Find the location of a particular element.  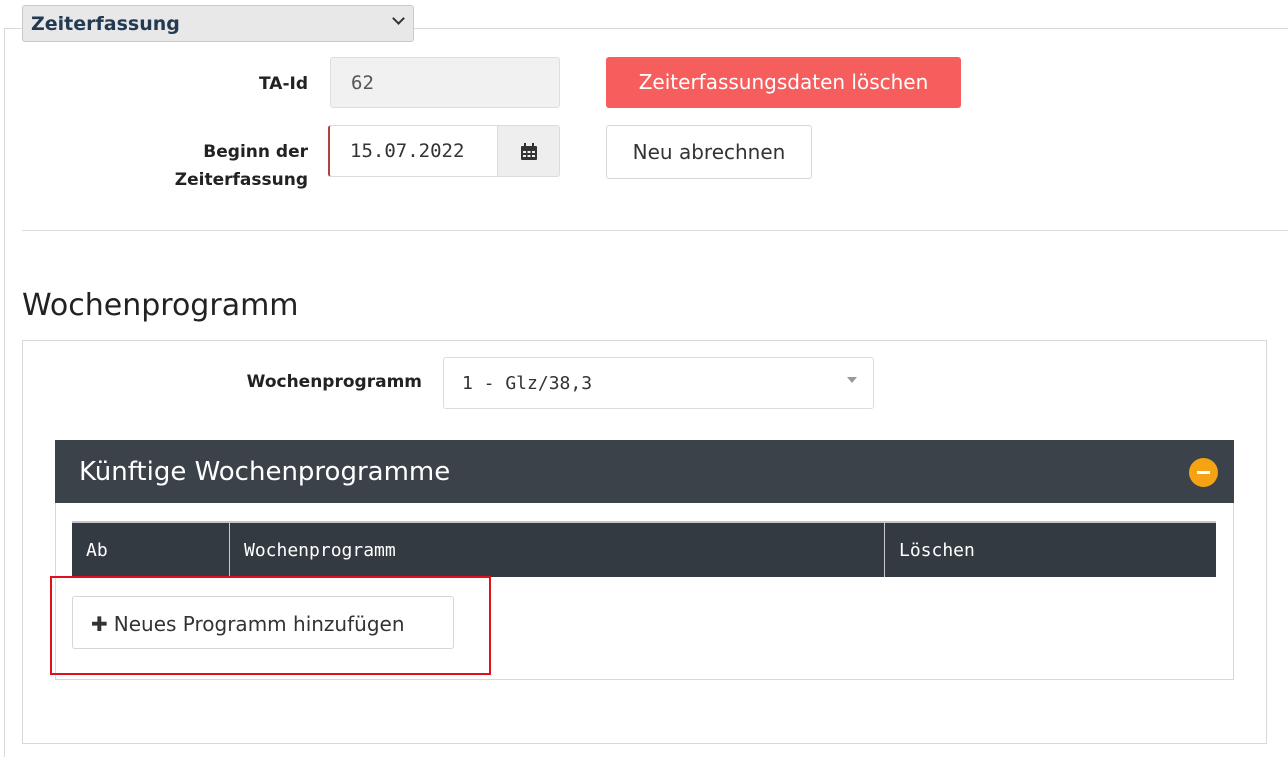

section-dropdown-label: Zeiterfassung is located at coordinates (105, 24).